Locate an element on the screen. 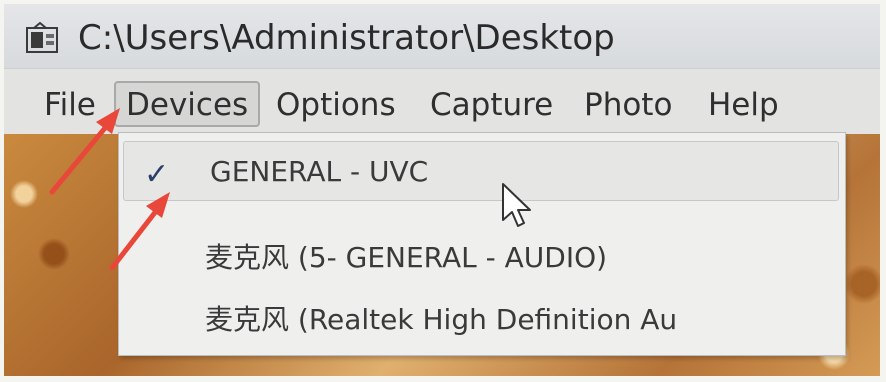  menu-item-mic-general-audio: 麦克风 (5- GENERAL - AUDIO) is located at coordinates (481, 258).